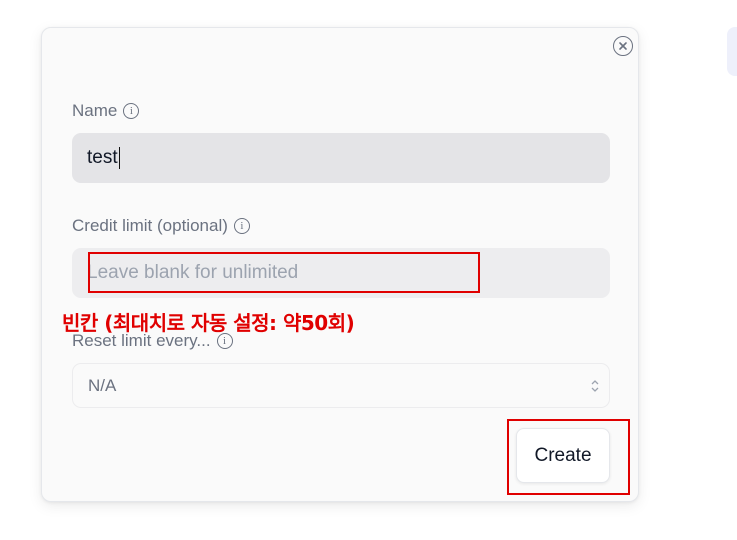  Describe the element at coordinates (193, 272) in the screenshot. I see `credit-limit-placeholder: Leave blank for unlimited` at that location.